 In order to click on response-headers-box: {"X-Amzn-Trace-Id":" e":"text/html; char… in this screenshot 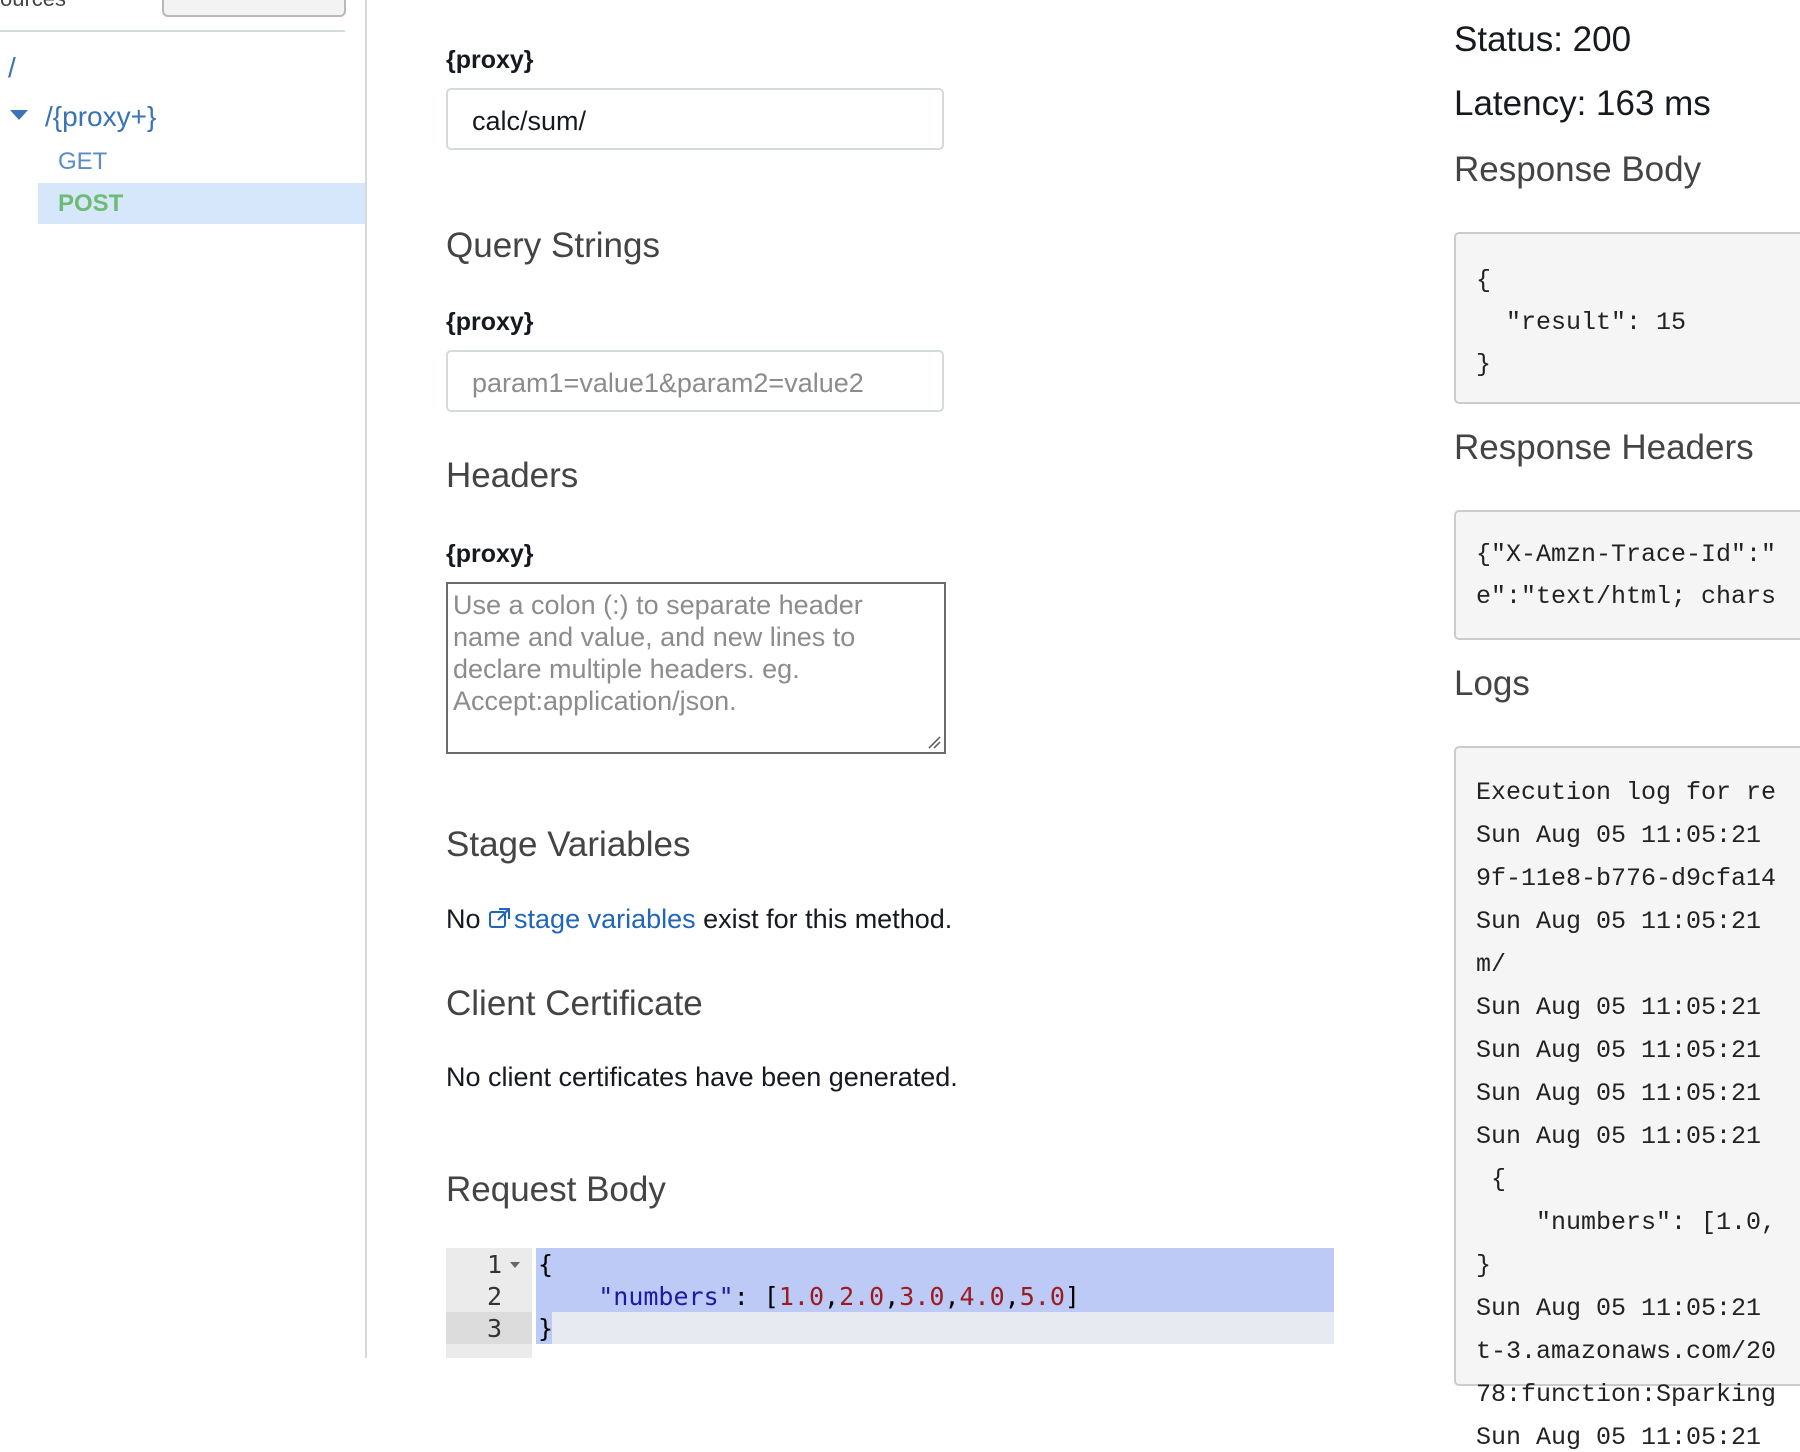, I will do `click(1627, 575)`.